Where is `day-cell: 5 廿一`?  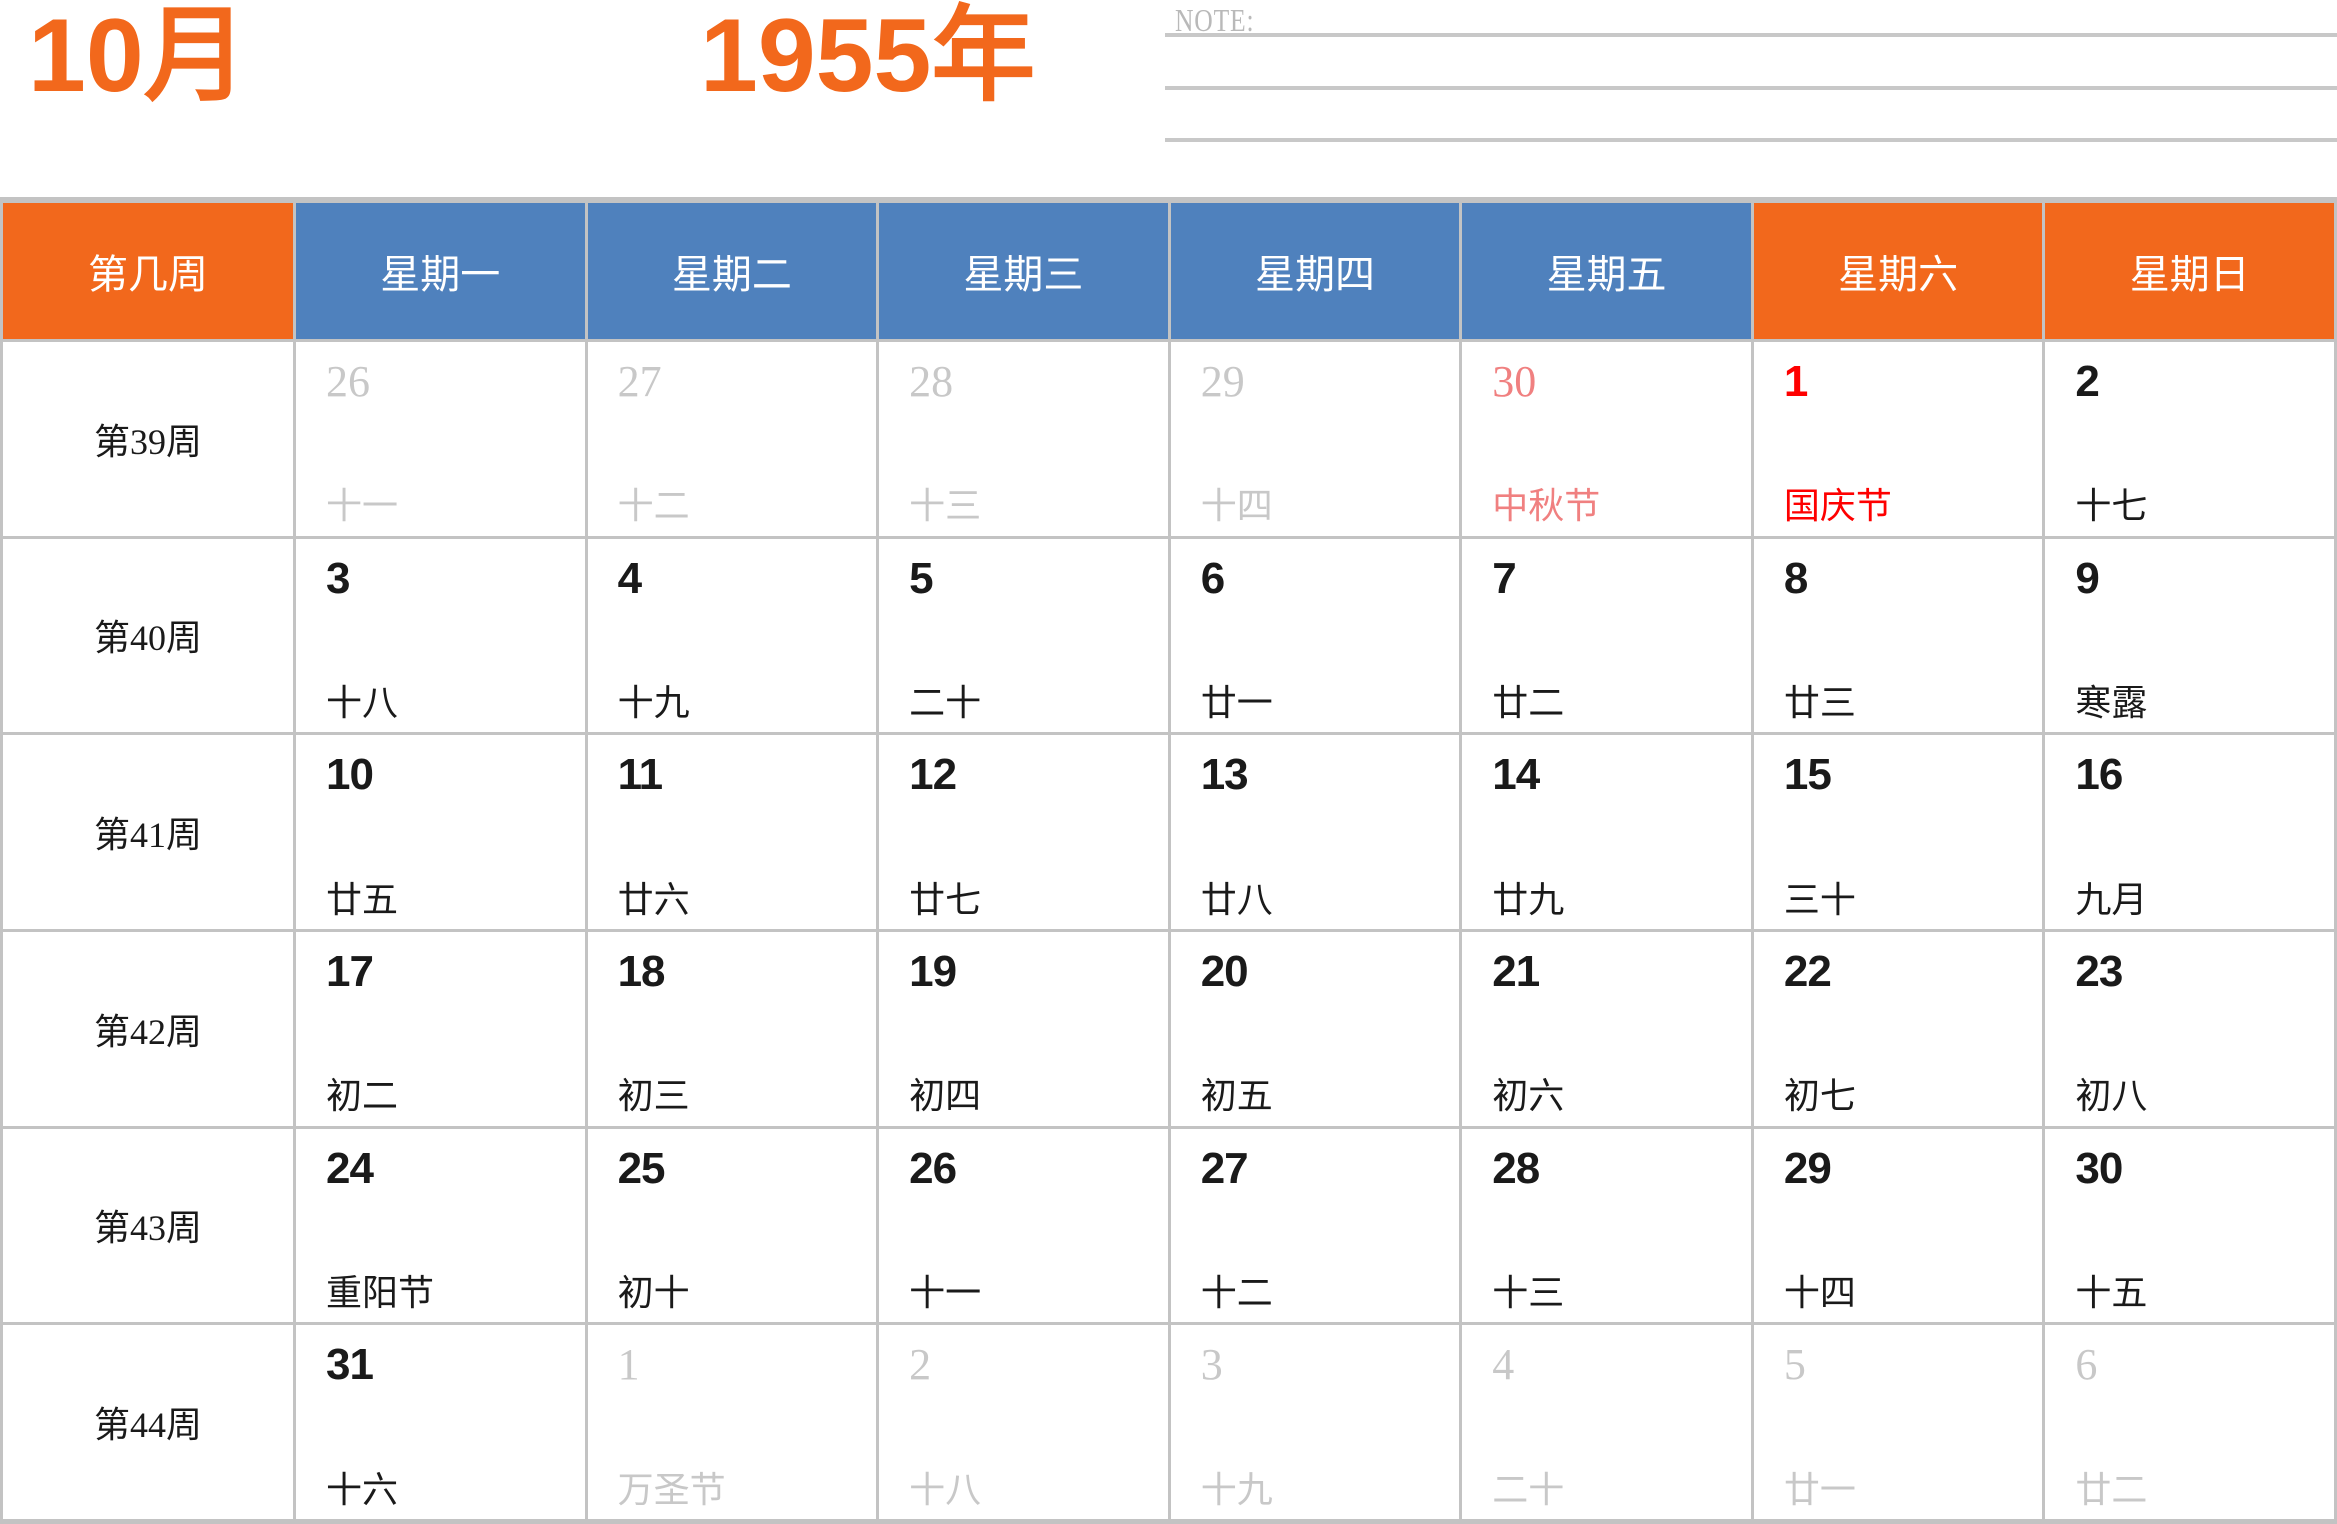 day-cell: 5 廿一 is located at coordinates (1898, 1422).